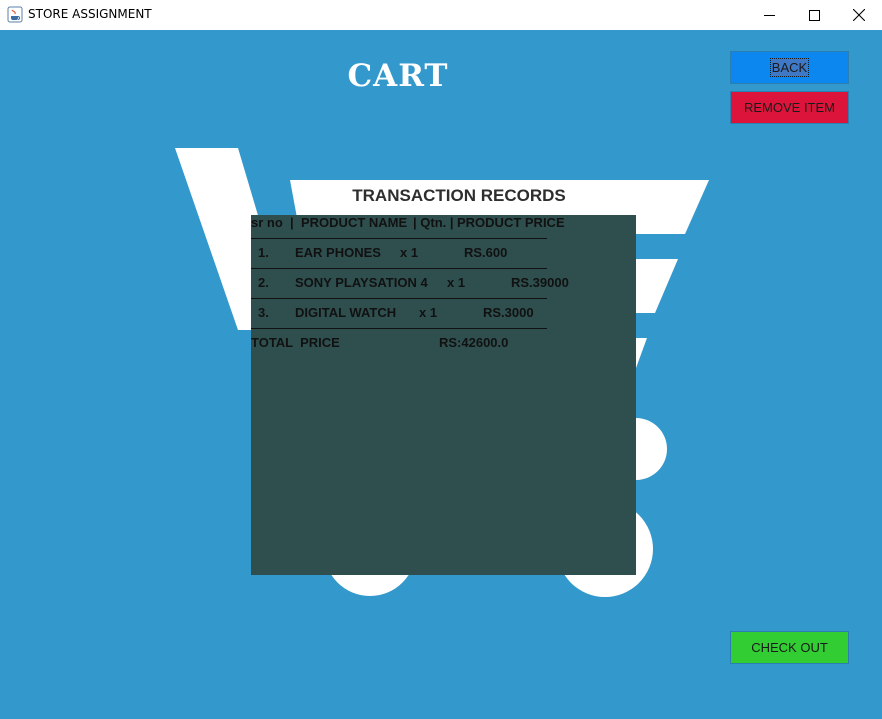 The width and height of the screenshot is (882, 719). Describe the element at coordinates (508, 312) in the screenshot. I see `row-price: RS.3000` at that location.